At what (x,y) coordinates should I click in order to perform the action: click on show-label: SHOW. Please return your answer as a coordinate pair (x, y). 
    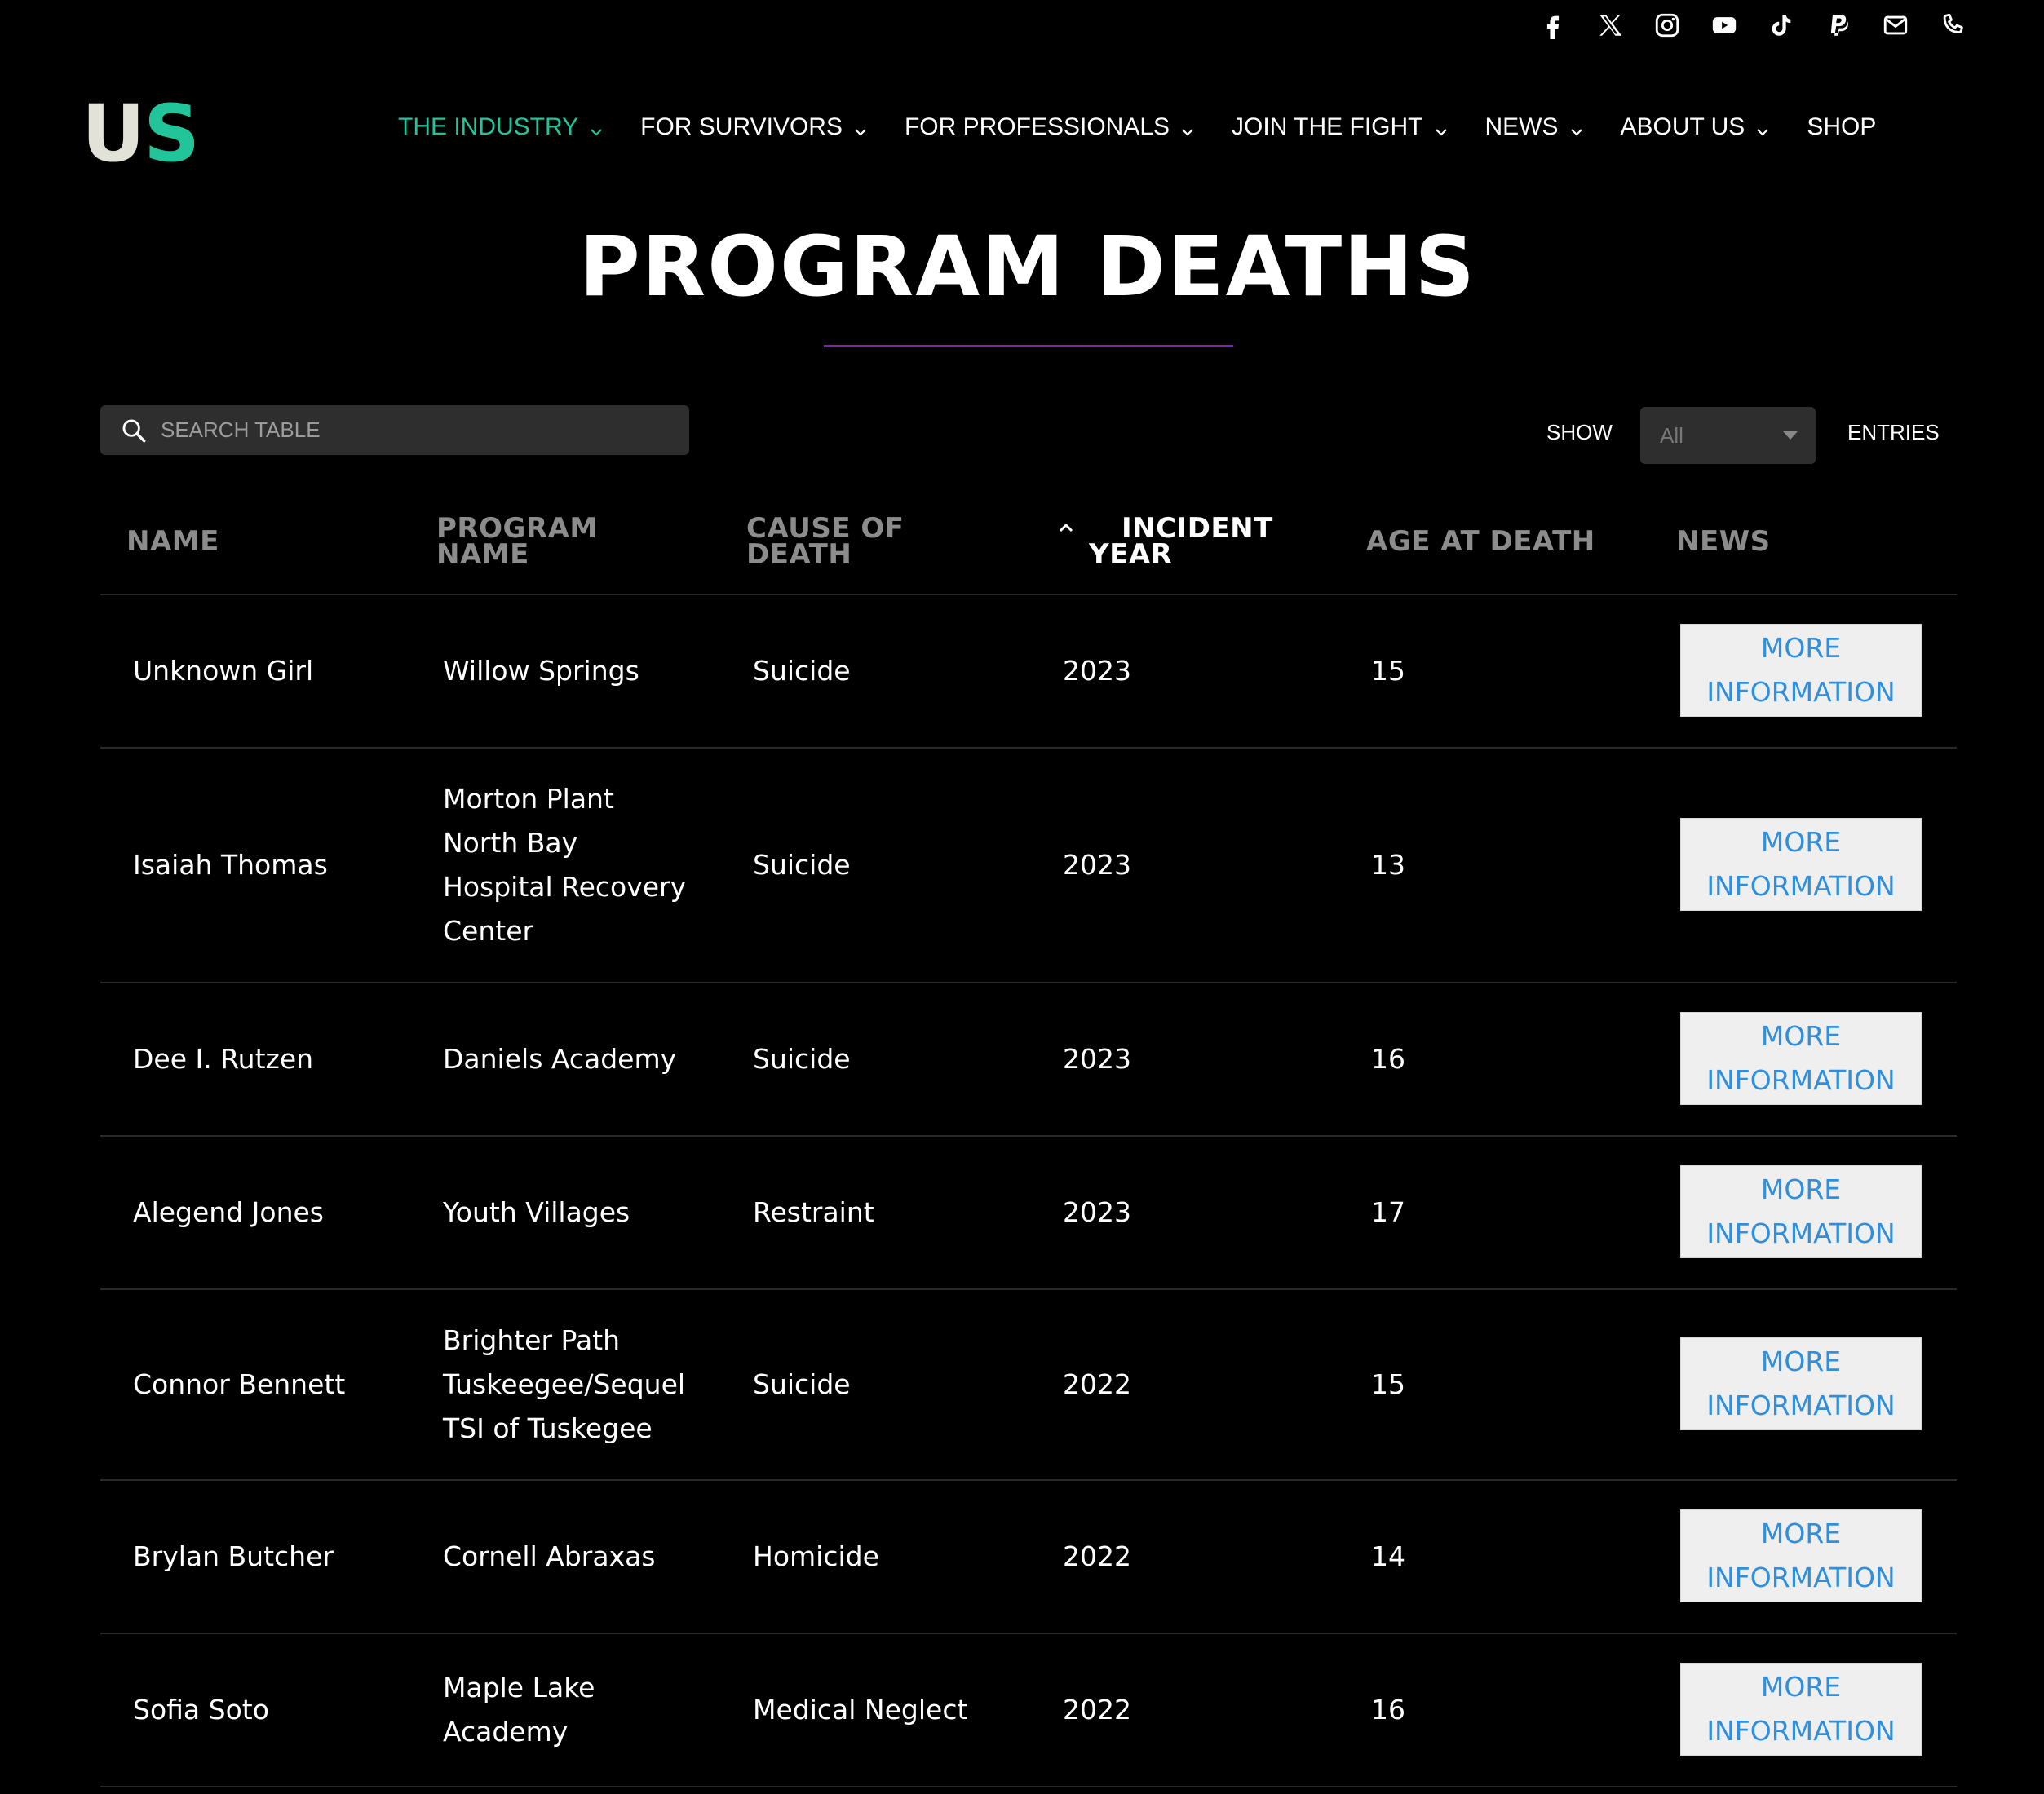
    Looking at the image, I should click on (1580, 432).